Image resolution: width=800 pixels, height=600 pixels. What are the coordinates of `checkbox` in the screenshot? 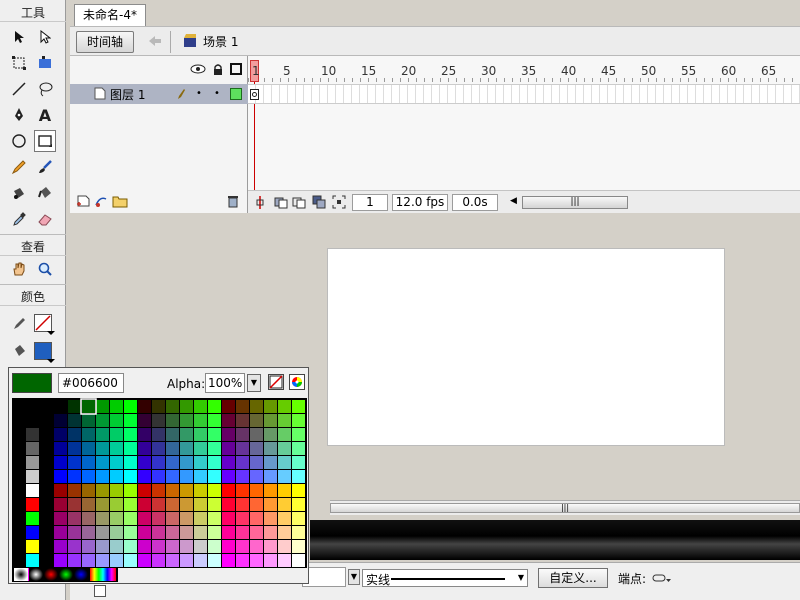 It's located at (100, 591).